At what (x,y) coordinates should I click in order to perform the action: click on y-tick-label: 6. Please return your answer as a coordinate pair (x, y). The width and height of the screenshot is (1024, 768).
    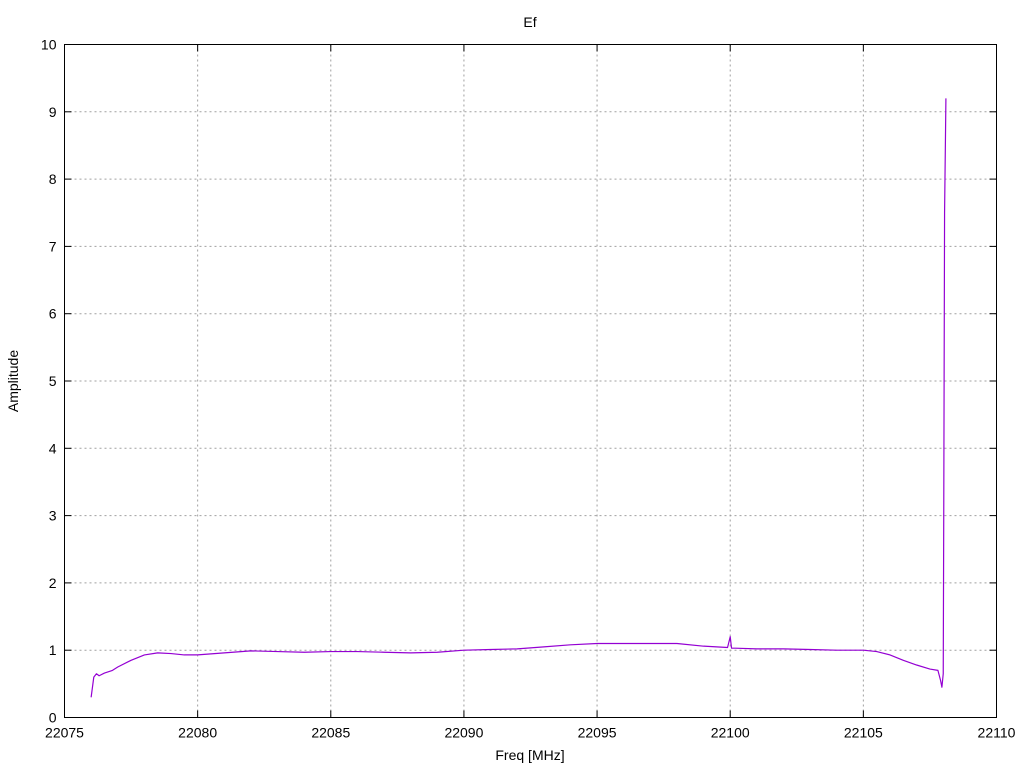
    Looking at the image, I should click on (53, 314).